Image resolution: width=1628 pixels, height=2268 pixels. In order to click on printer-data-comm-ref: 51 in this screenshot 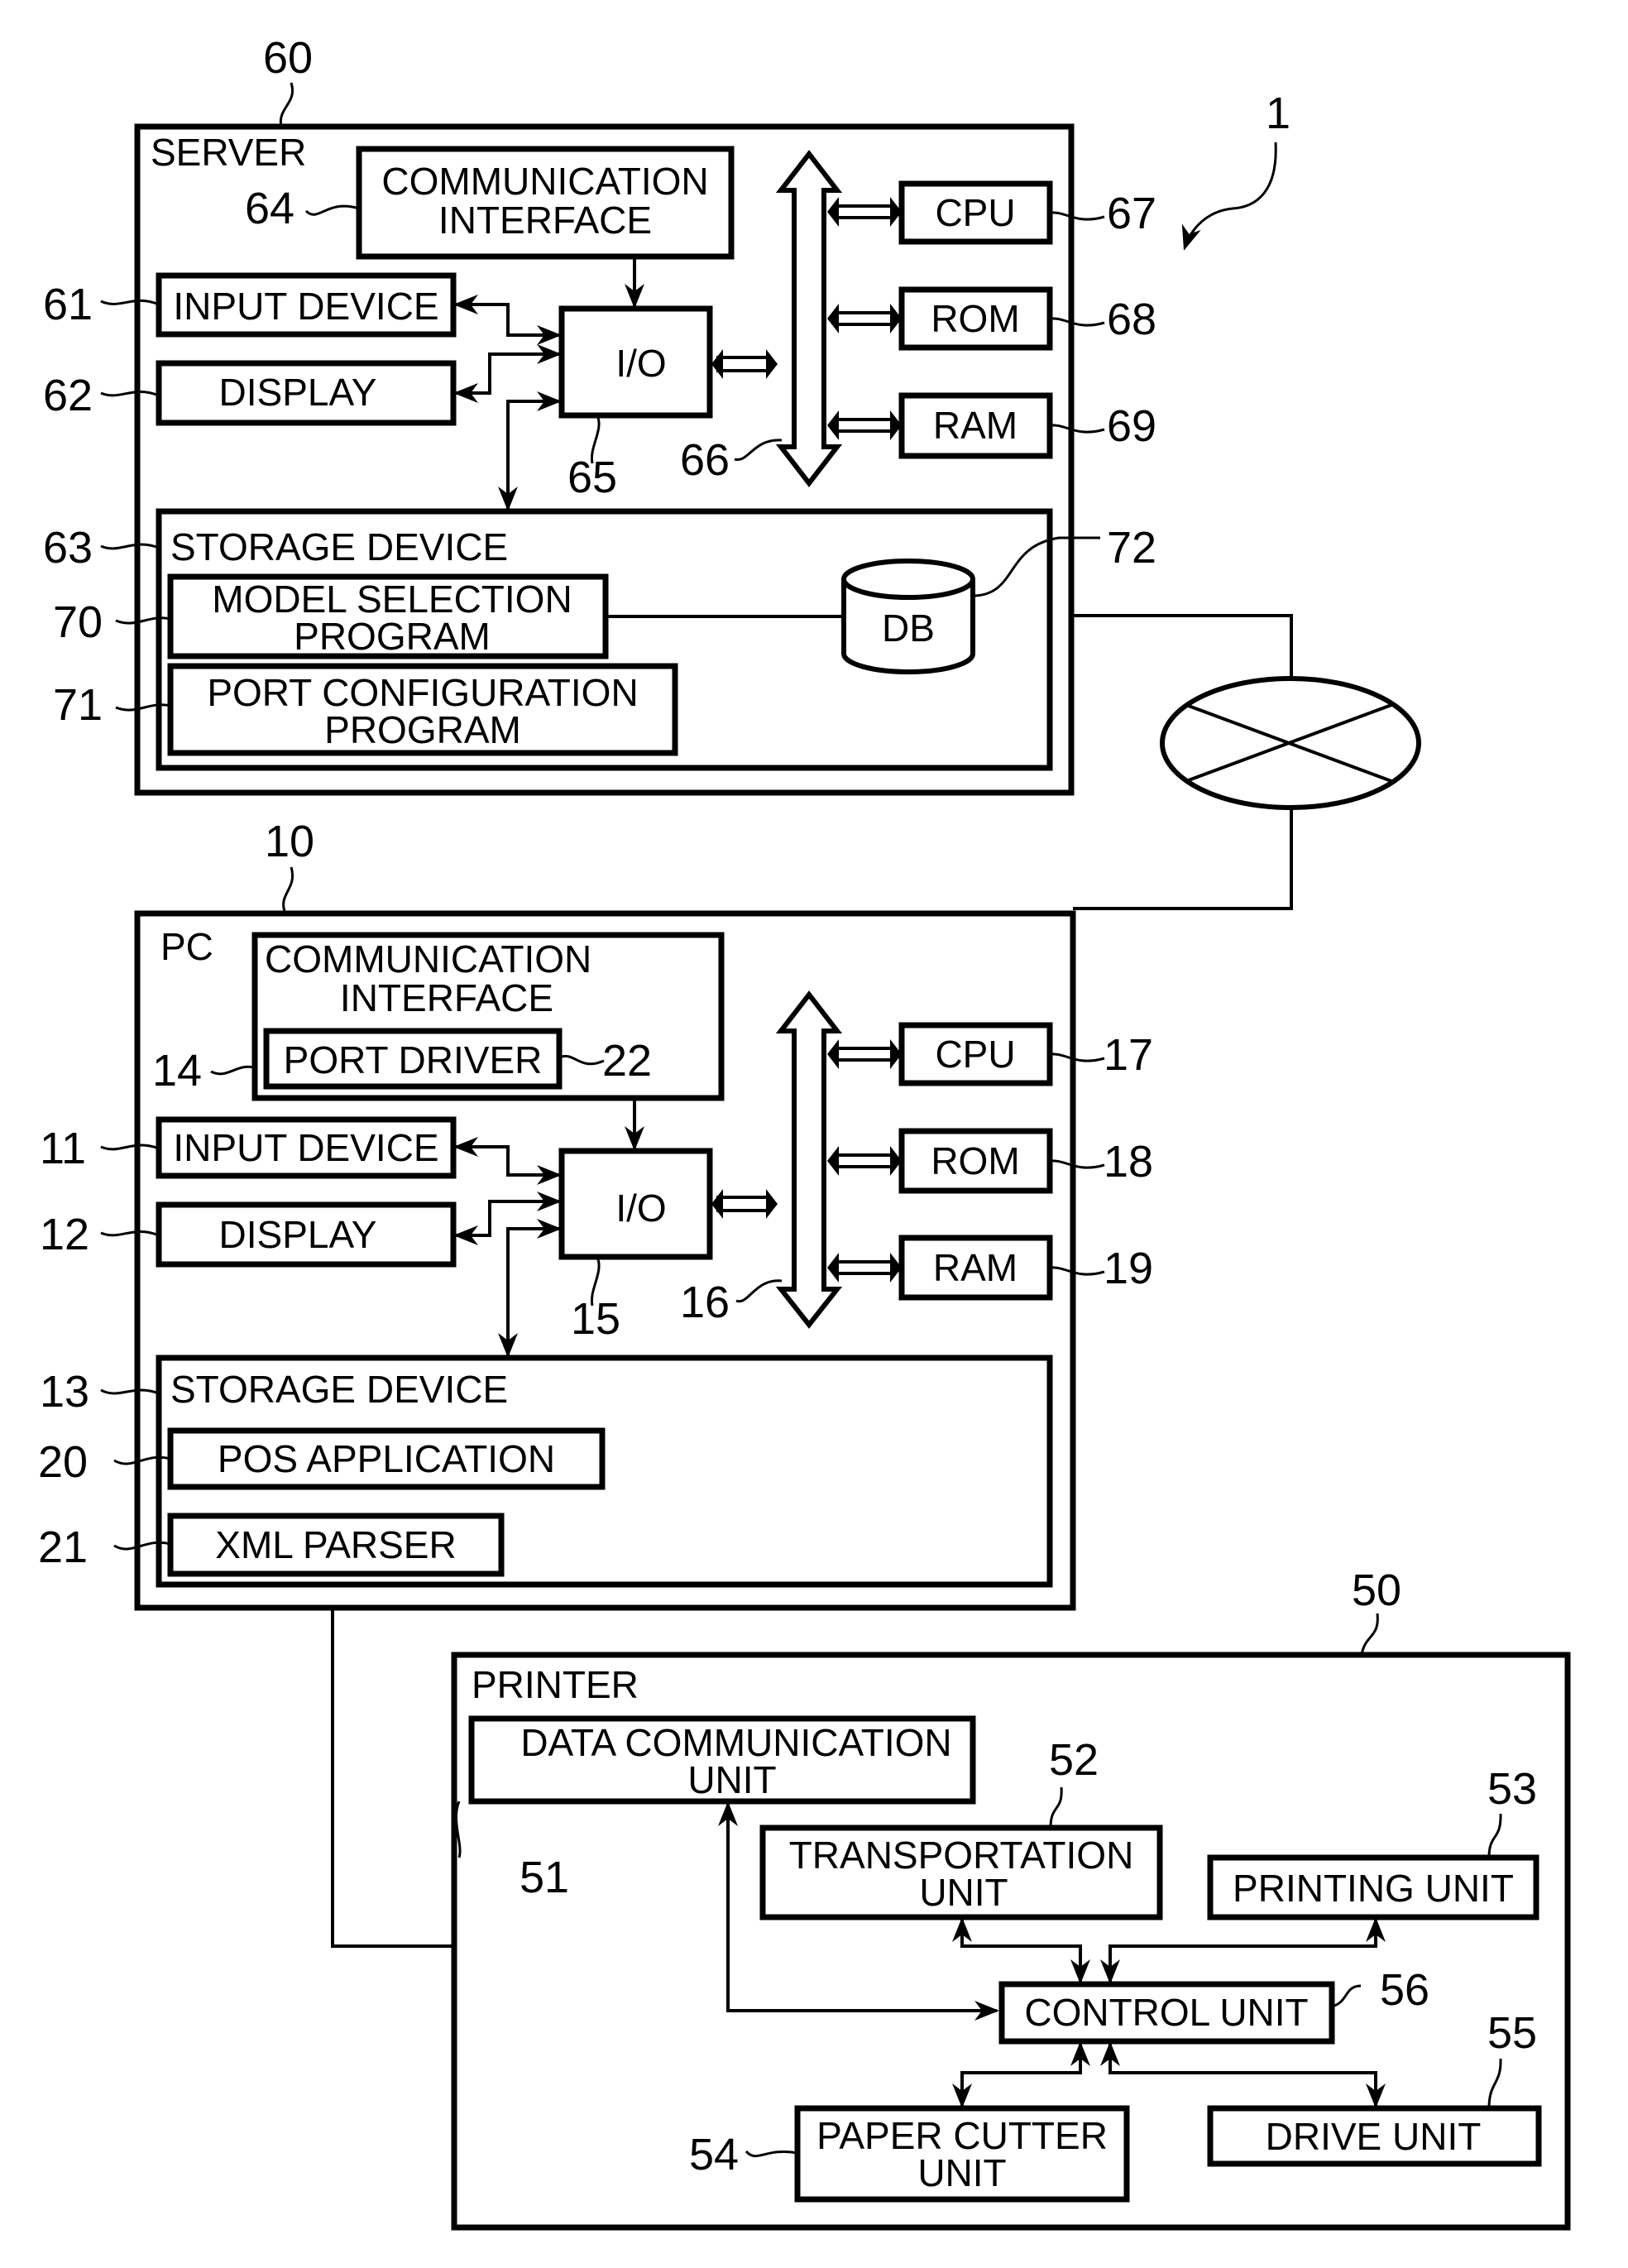, I will do `click(544, 1877)`.